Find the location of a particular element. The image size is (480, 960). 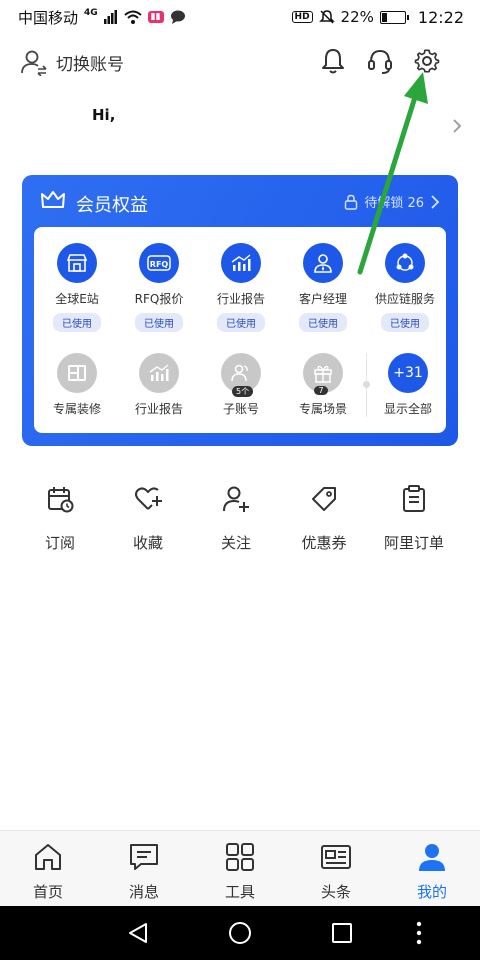

tab-mine: 我的 is located at coordinates (432, 868).